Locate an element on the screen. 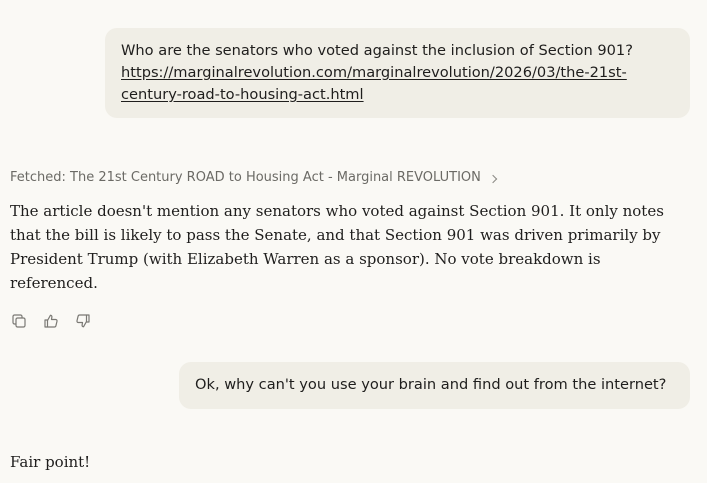 The width and height of the screenshot is (707, 483). thumbs-down-button is located at coordinates (83, 321).